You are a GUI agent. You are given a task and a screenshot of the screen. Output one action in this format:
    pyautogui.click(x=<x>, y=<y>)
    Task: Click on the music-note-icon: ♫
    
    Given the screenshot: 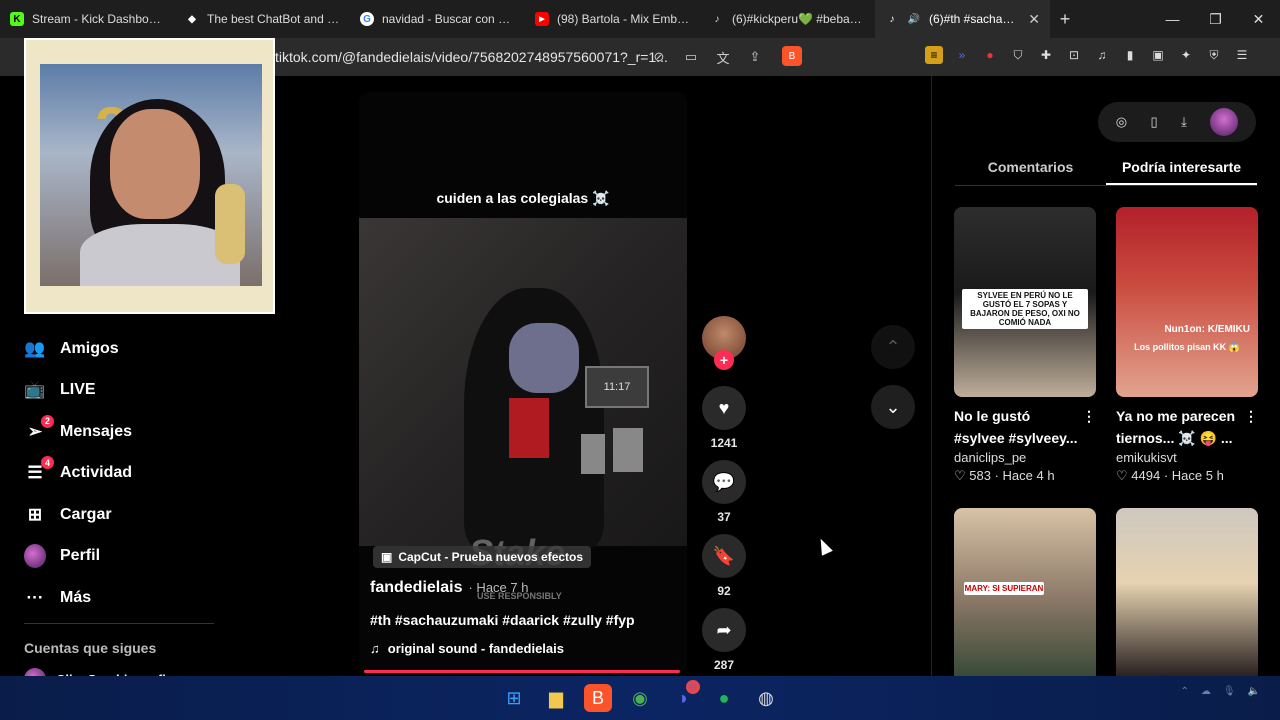 What is the action you would take?
    pyautogui.click(x=375, y=648)
    